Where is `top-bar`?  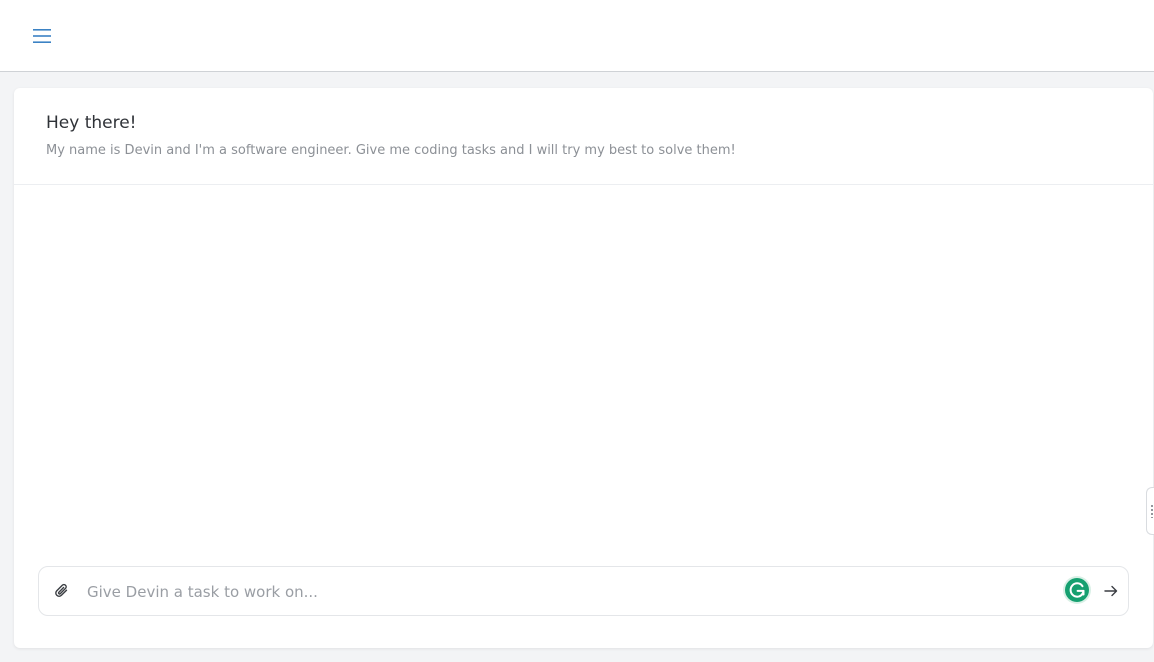
top-bar is located at coordinates (577, 36).